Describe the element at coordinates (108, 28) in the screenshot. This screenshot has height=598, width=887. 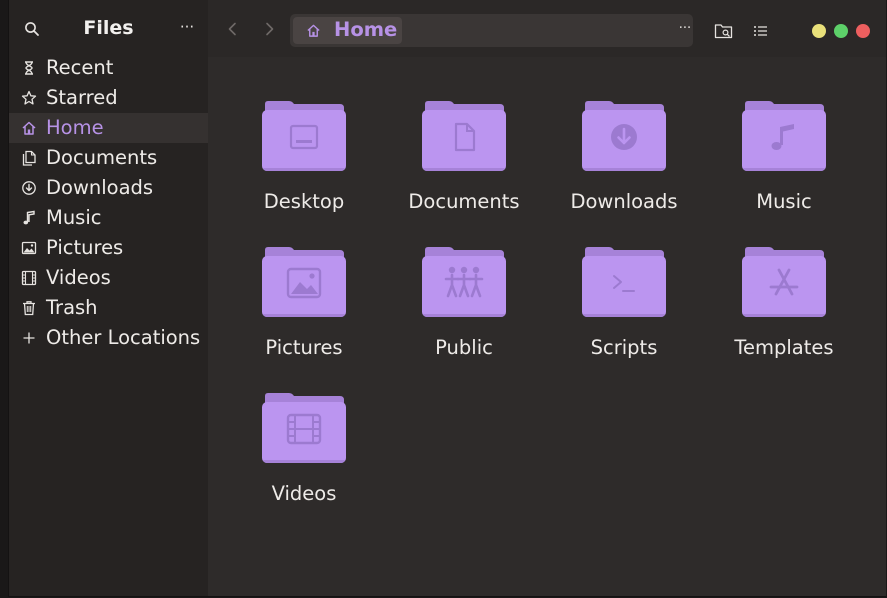
I see `sidebar-header: Files ···` at that location.